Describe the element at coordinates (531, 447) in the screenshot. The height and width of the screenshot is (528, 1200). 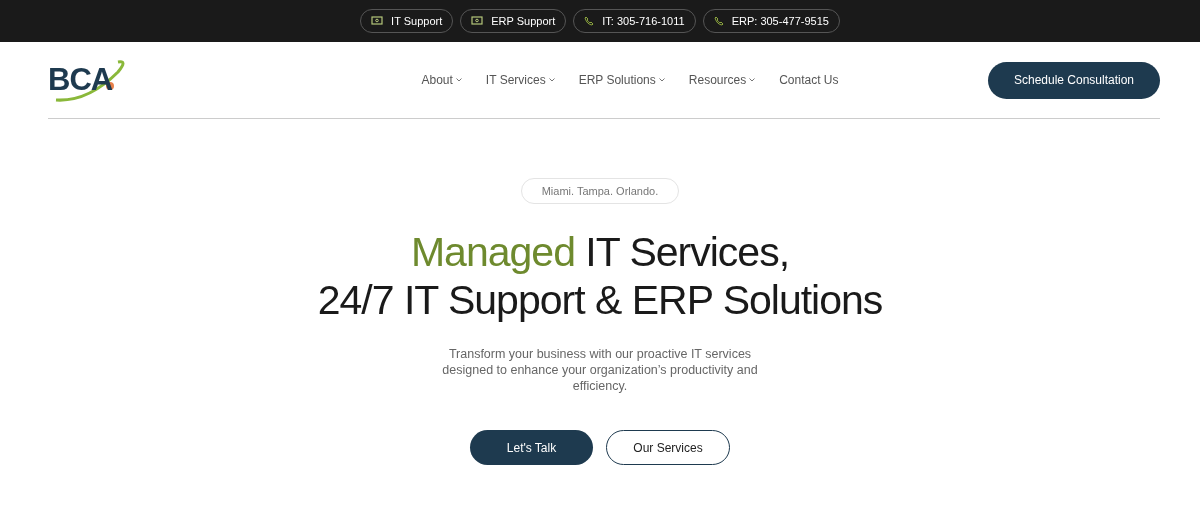
I see `hero-button: Let's Talk` at that location.